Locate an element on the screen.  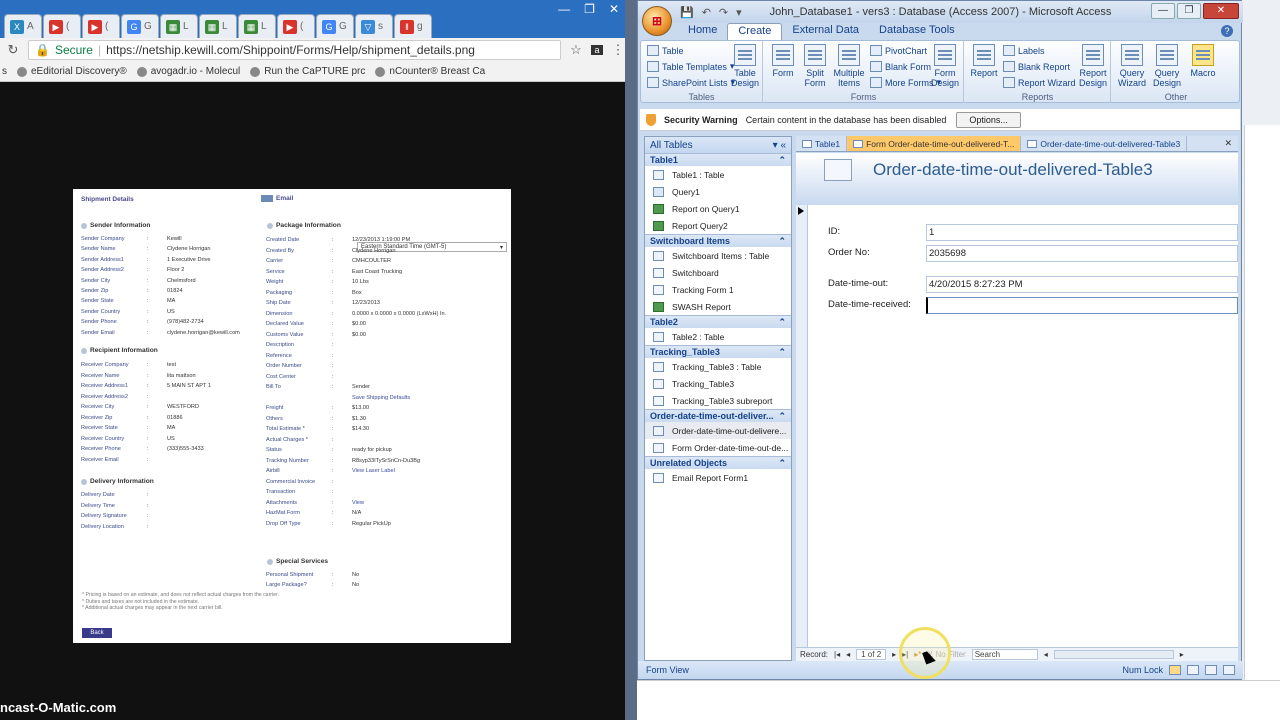
field-input: 2035698 is located at coordinates (1082, 253).